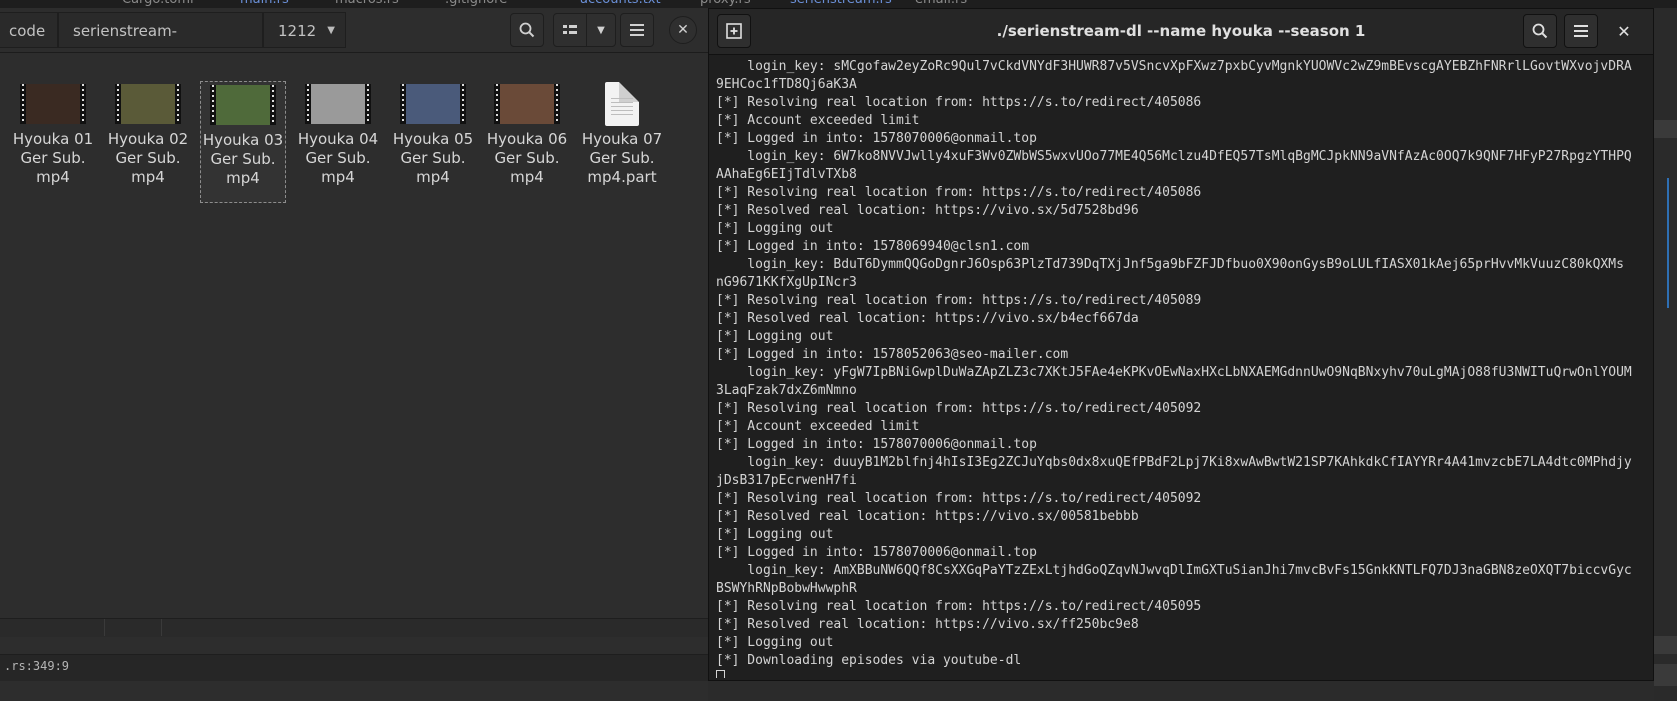 This screenshot has width=1677, height=701. Describe the element at coordinates (1581, 31) in the screenshot. I see `terminal-menu-button` at that location.